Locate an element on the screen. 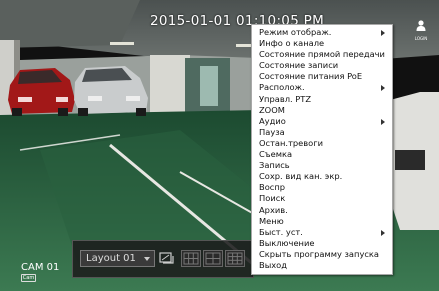  login-button: LOGIN is located at coordinates (421, 28).